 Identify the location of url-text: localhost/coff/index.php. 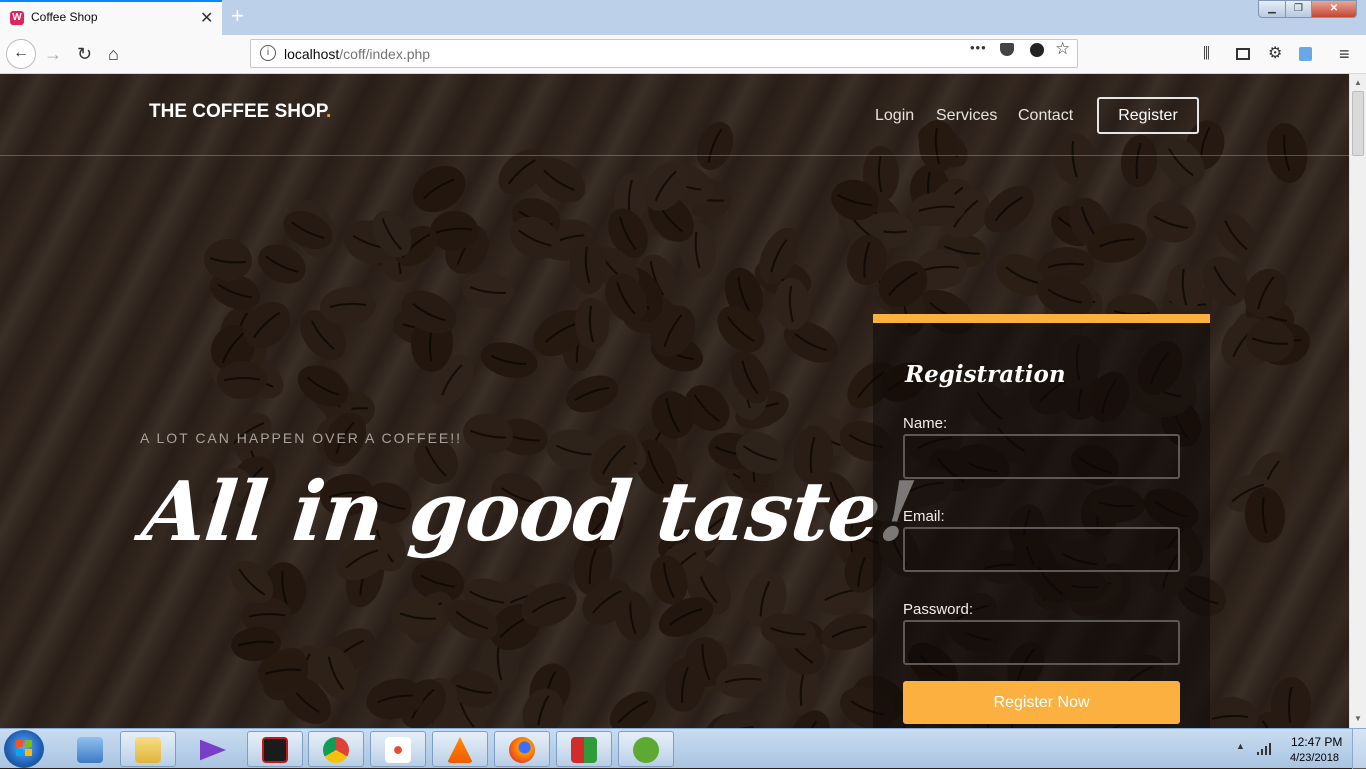
(357, 54).